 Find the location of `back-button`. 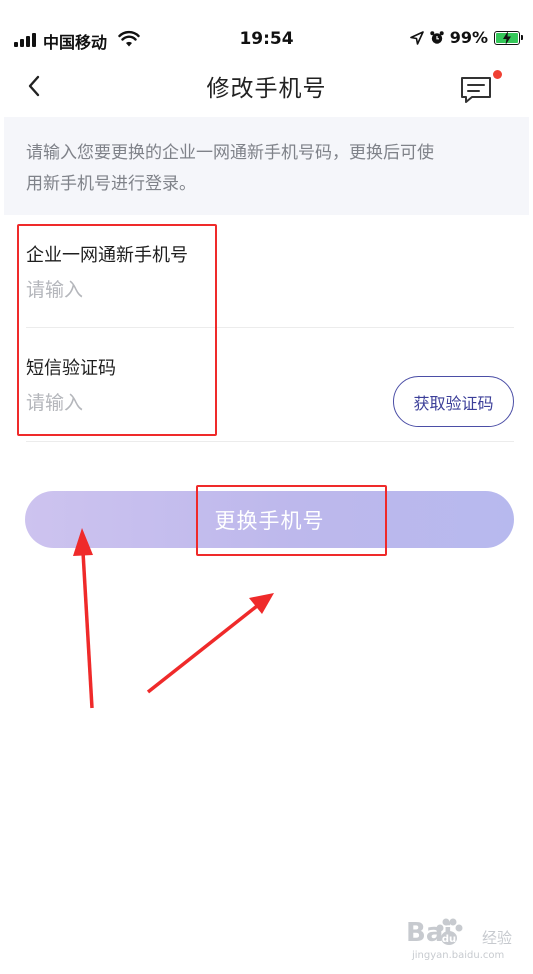

back-button is located at coordinates (34, 86).